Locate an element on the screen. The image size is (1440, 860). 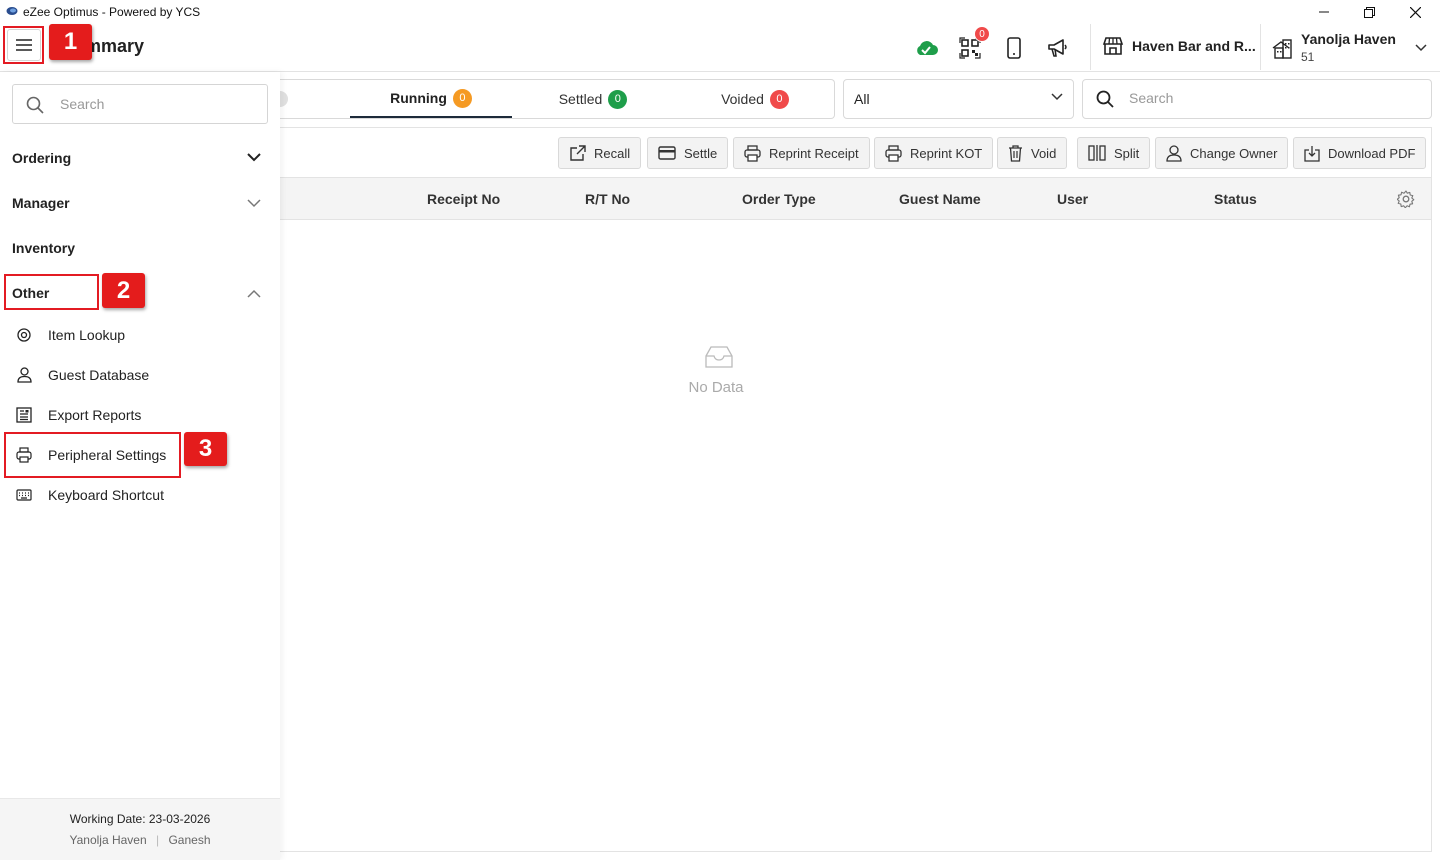
split-button: Split is located at coordinates (1114, 153).